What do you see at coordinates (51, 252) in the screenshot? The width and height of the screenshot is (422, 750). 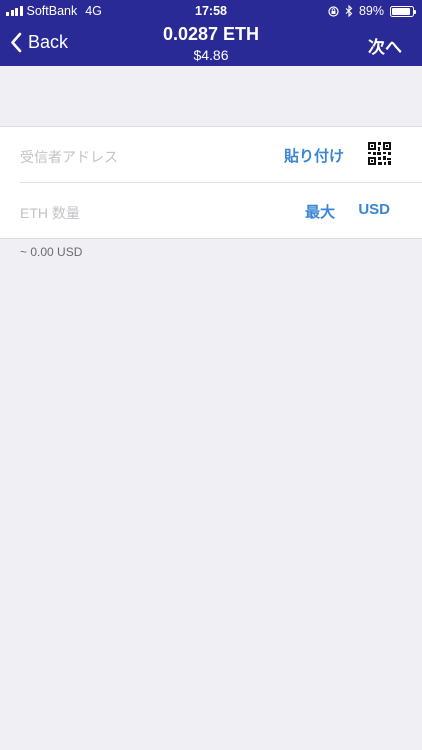 I see `fiat-conversion-text: ~ 0.00 USD` at bounding box center [51, 252].